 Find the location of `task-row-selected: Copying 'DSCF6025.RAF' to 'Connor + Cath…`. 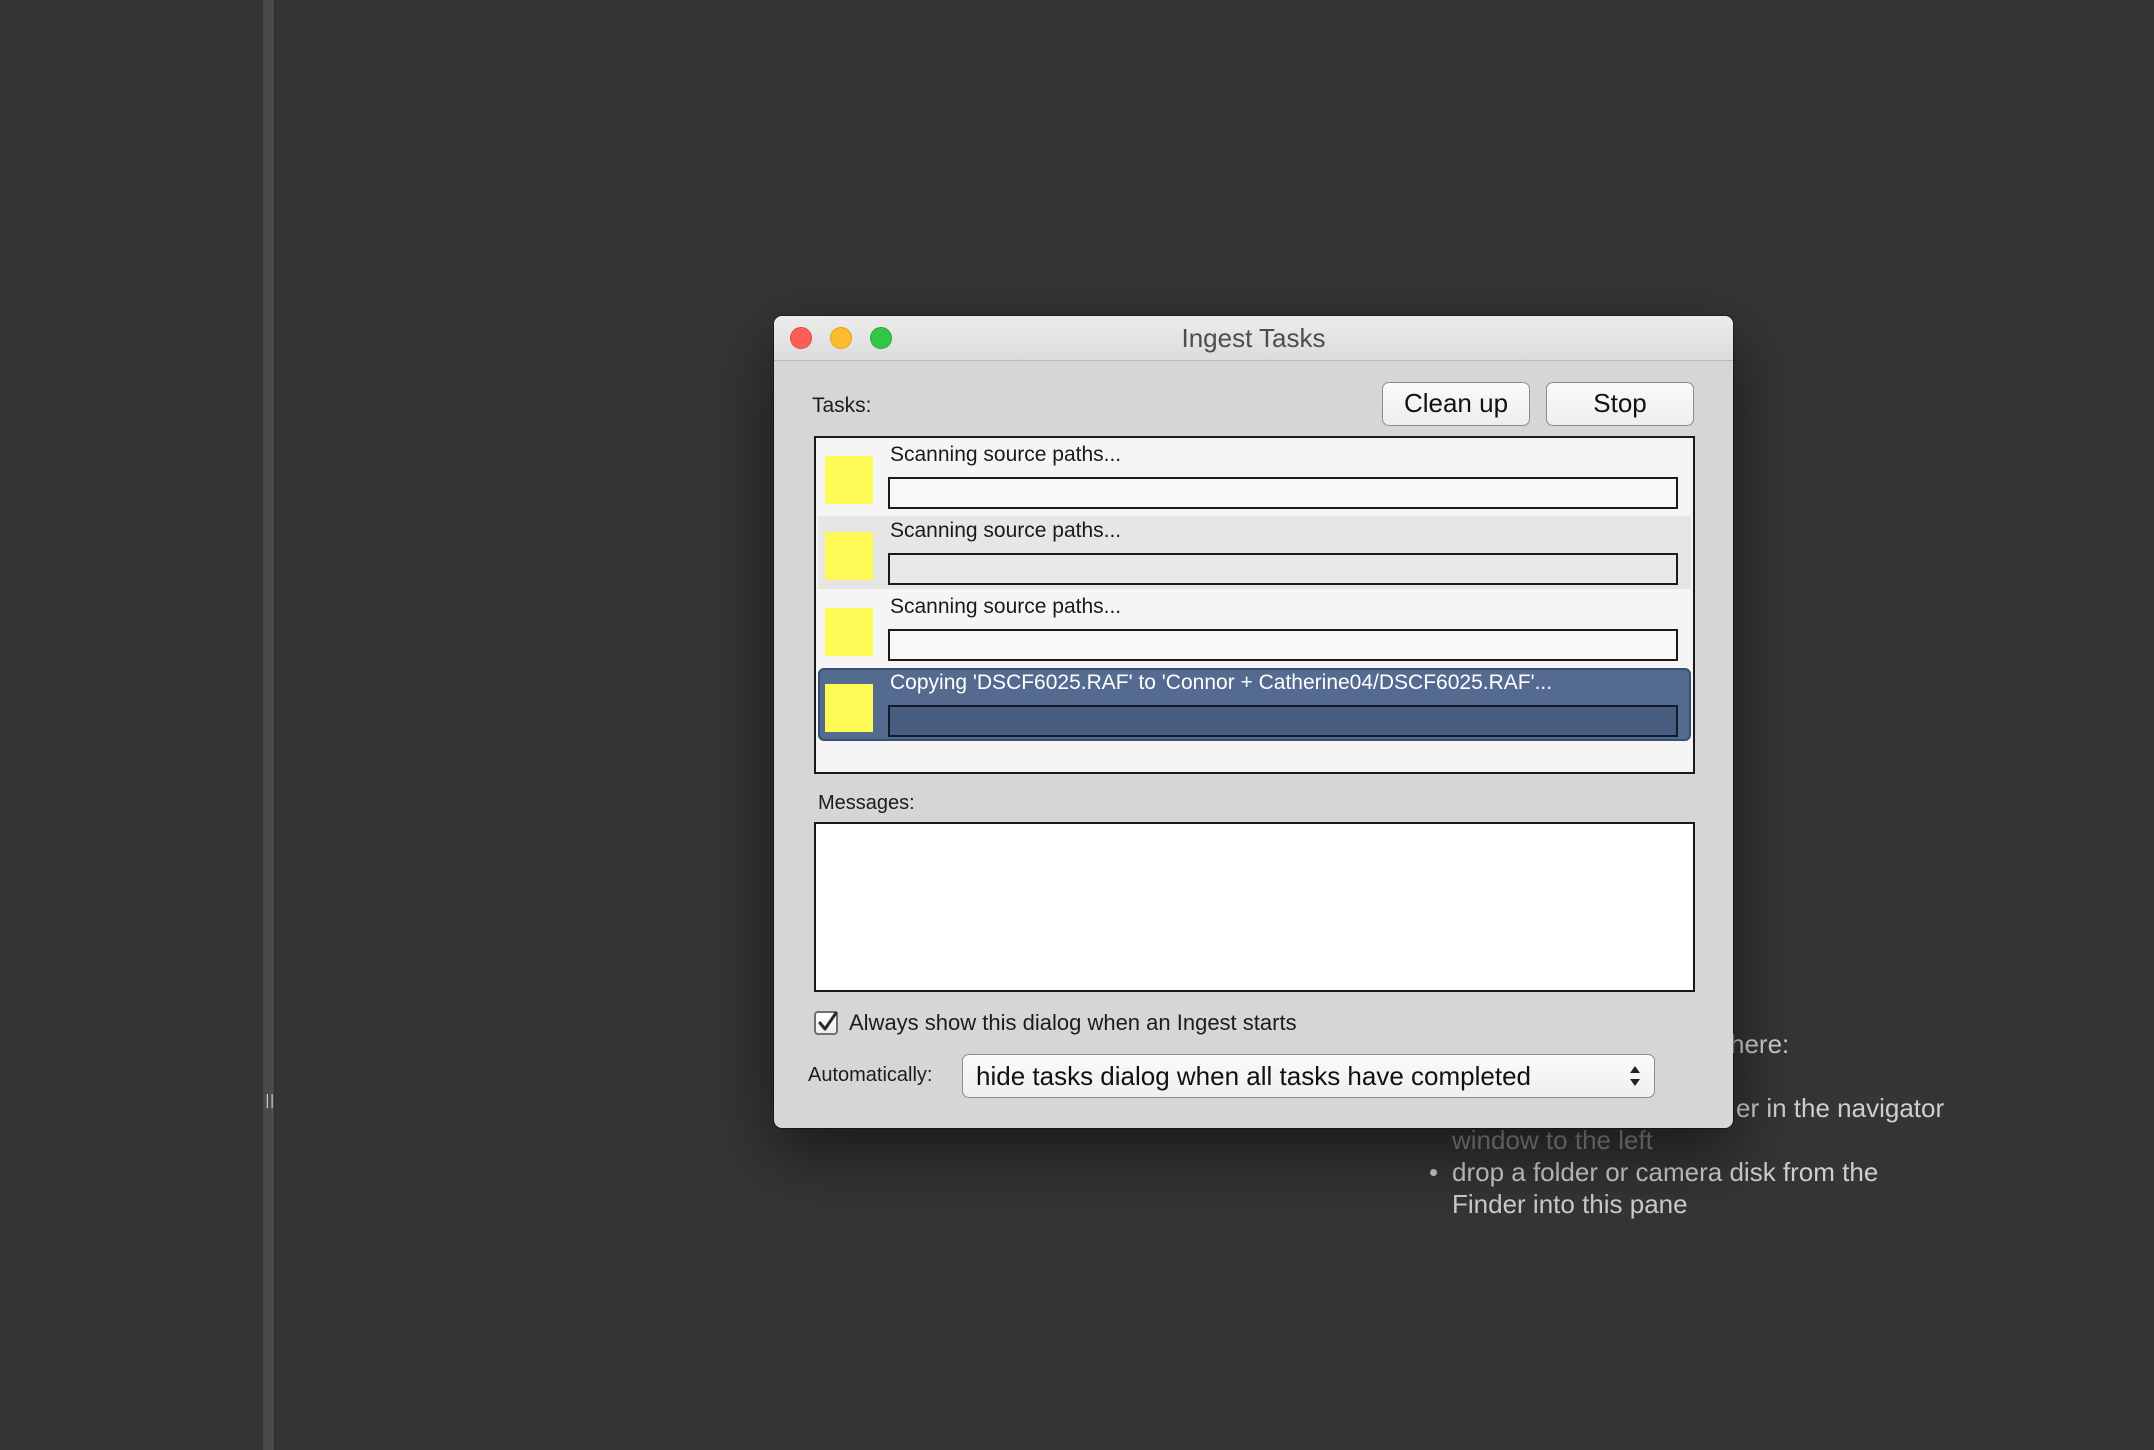

task-row-selected: Copying 'DSCF6025.RAF' to 'Connor + Cath… is located at coordinates (1254, 704).